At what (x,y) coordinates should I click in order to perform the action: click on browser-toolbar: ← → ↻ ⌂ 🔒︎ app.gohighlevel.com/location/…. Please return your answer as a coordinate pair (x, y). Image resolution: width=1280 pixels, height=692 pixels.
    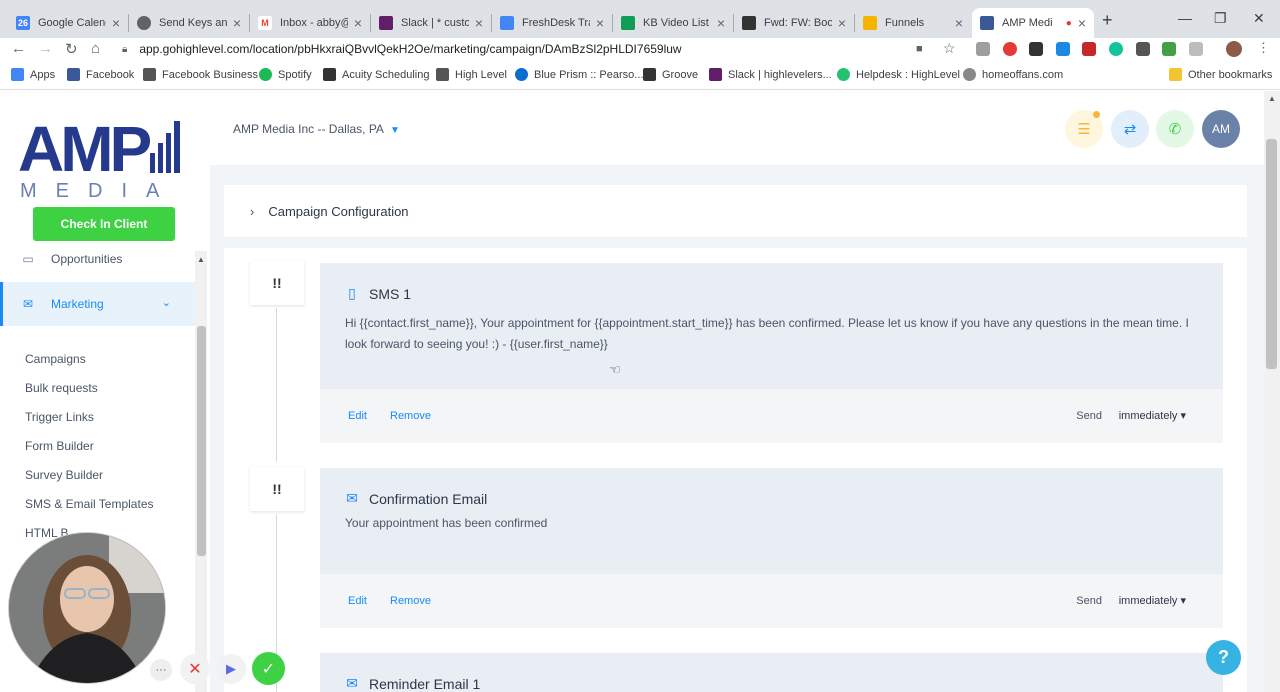
    Looking at the image, I should click on (640, 50).